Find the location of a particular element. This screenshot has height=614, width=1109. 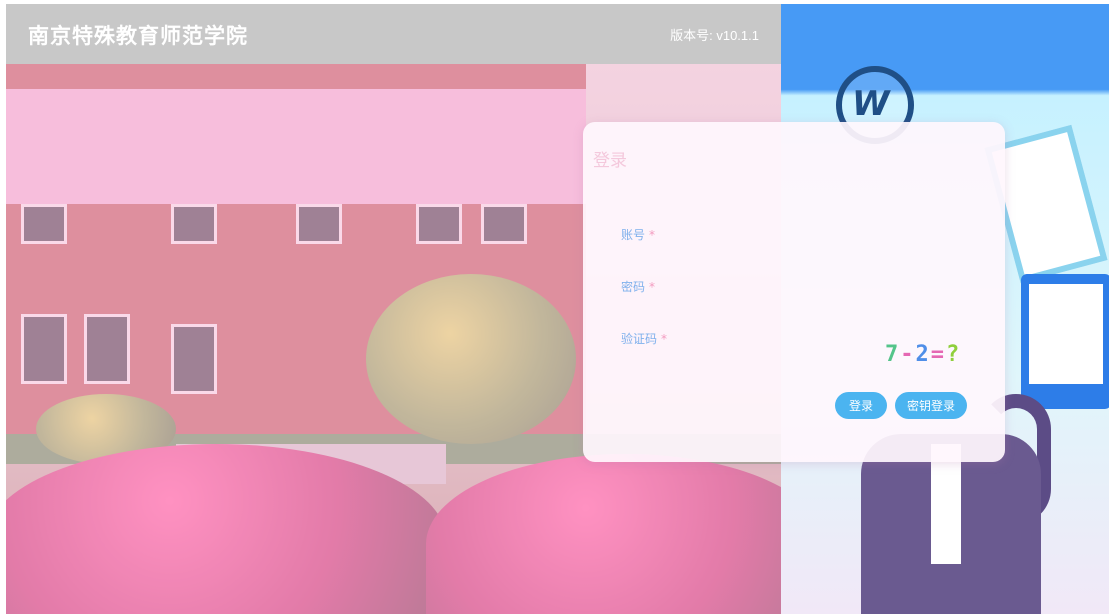

account-label: 账号 * is located at coordinates (638, 234).